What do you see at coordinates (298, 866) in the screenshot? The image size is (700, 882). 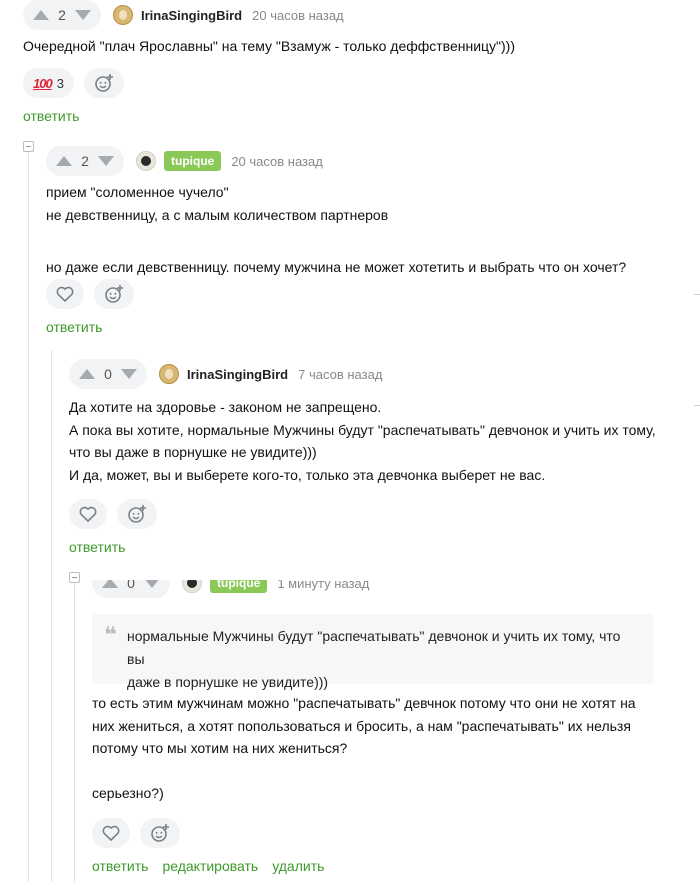 I see `delete-link: удалить` at bounding box center [298, 866].